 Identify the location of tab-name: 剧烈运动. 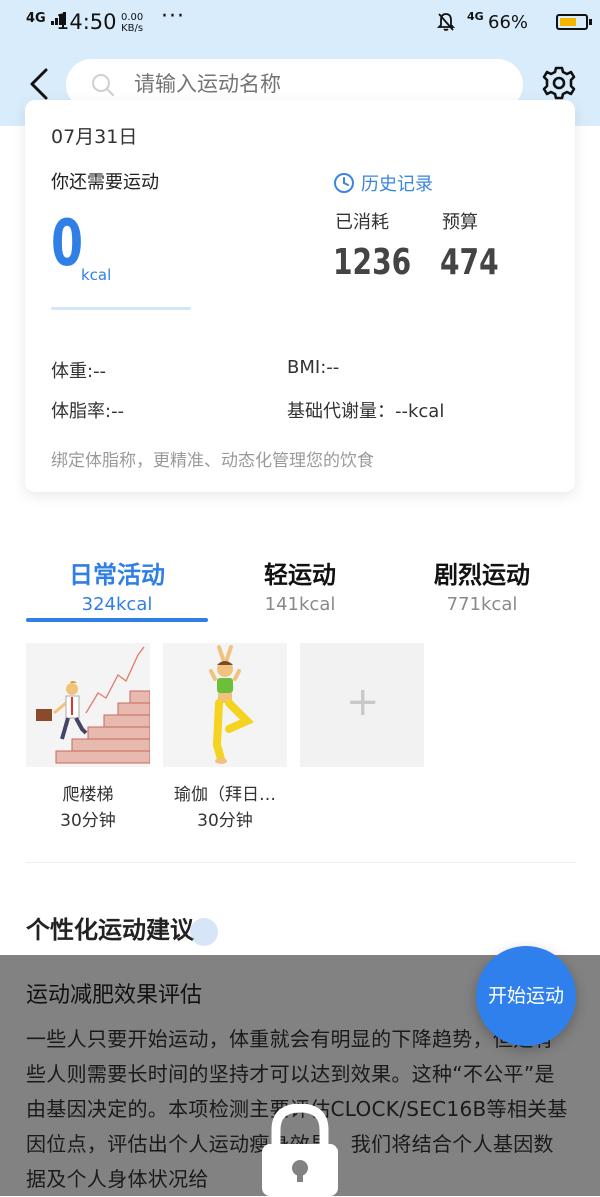
(482, 575).